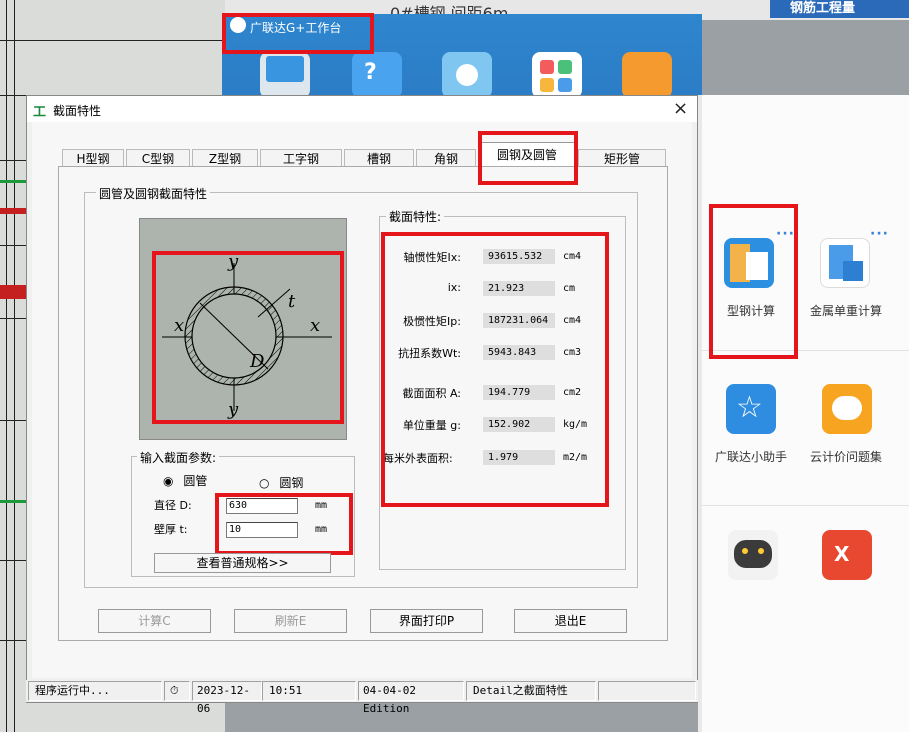  I want to click on input-group-title: 输入截面参数:, so click(178, 457).